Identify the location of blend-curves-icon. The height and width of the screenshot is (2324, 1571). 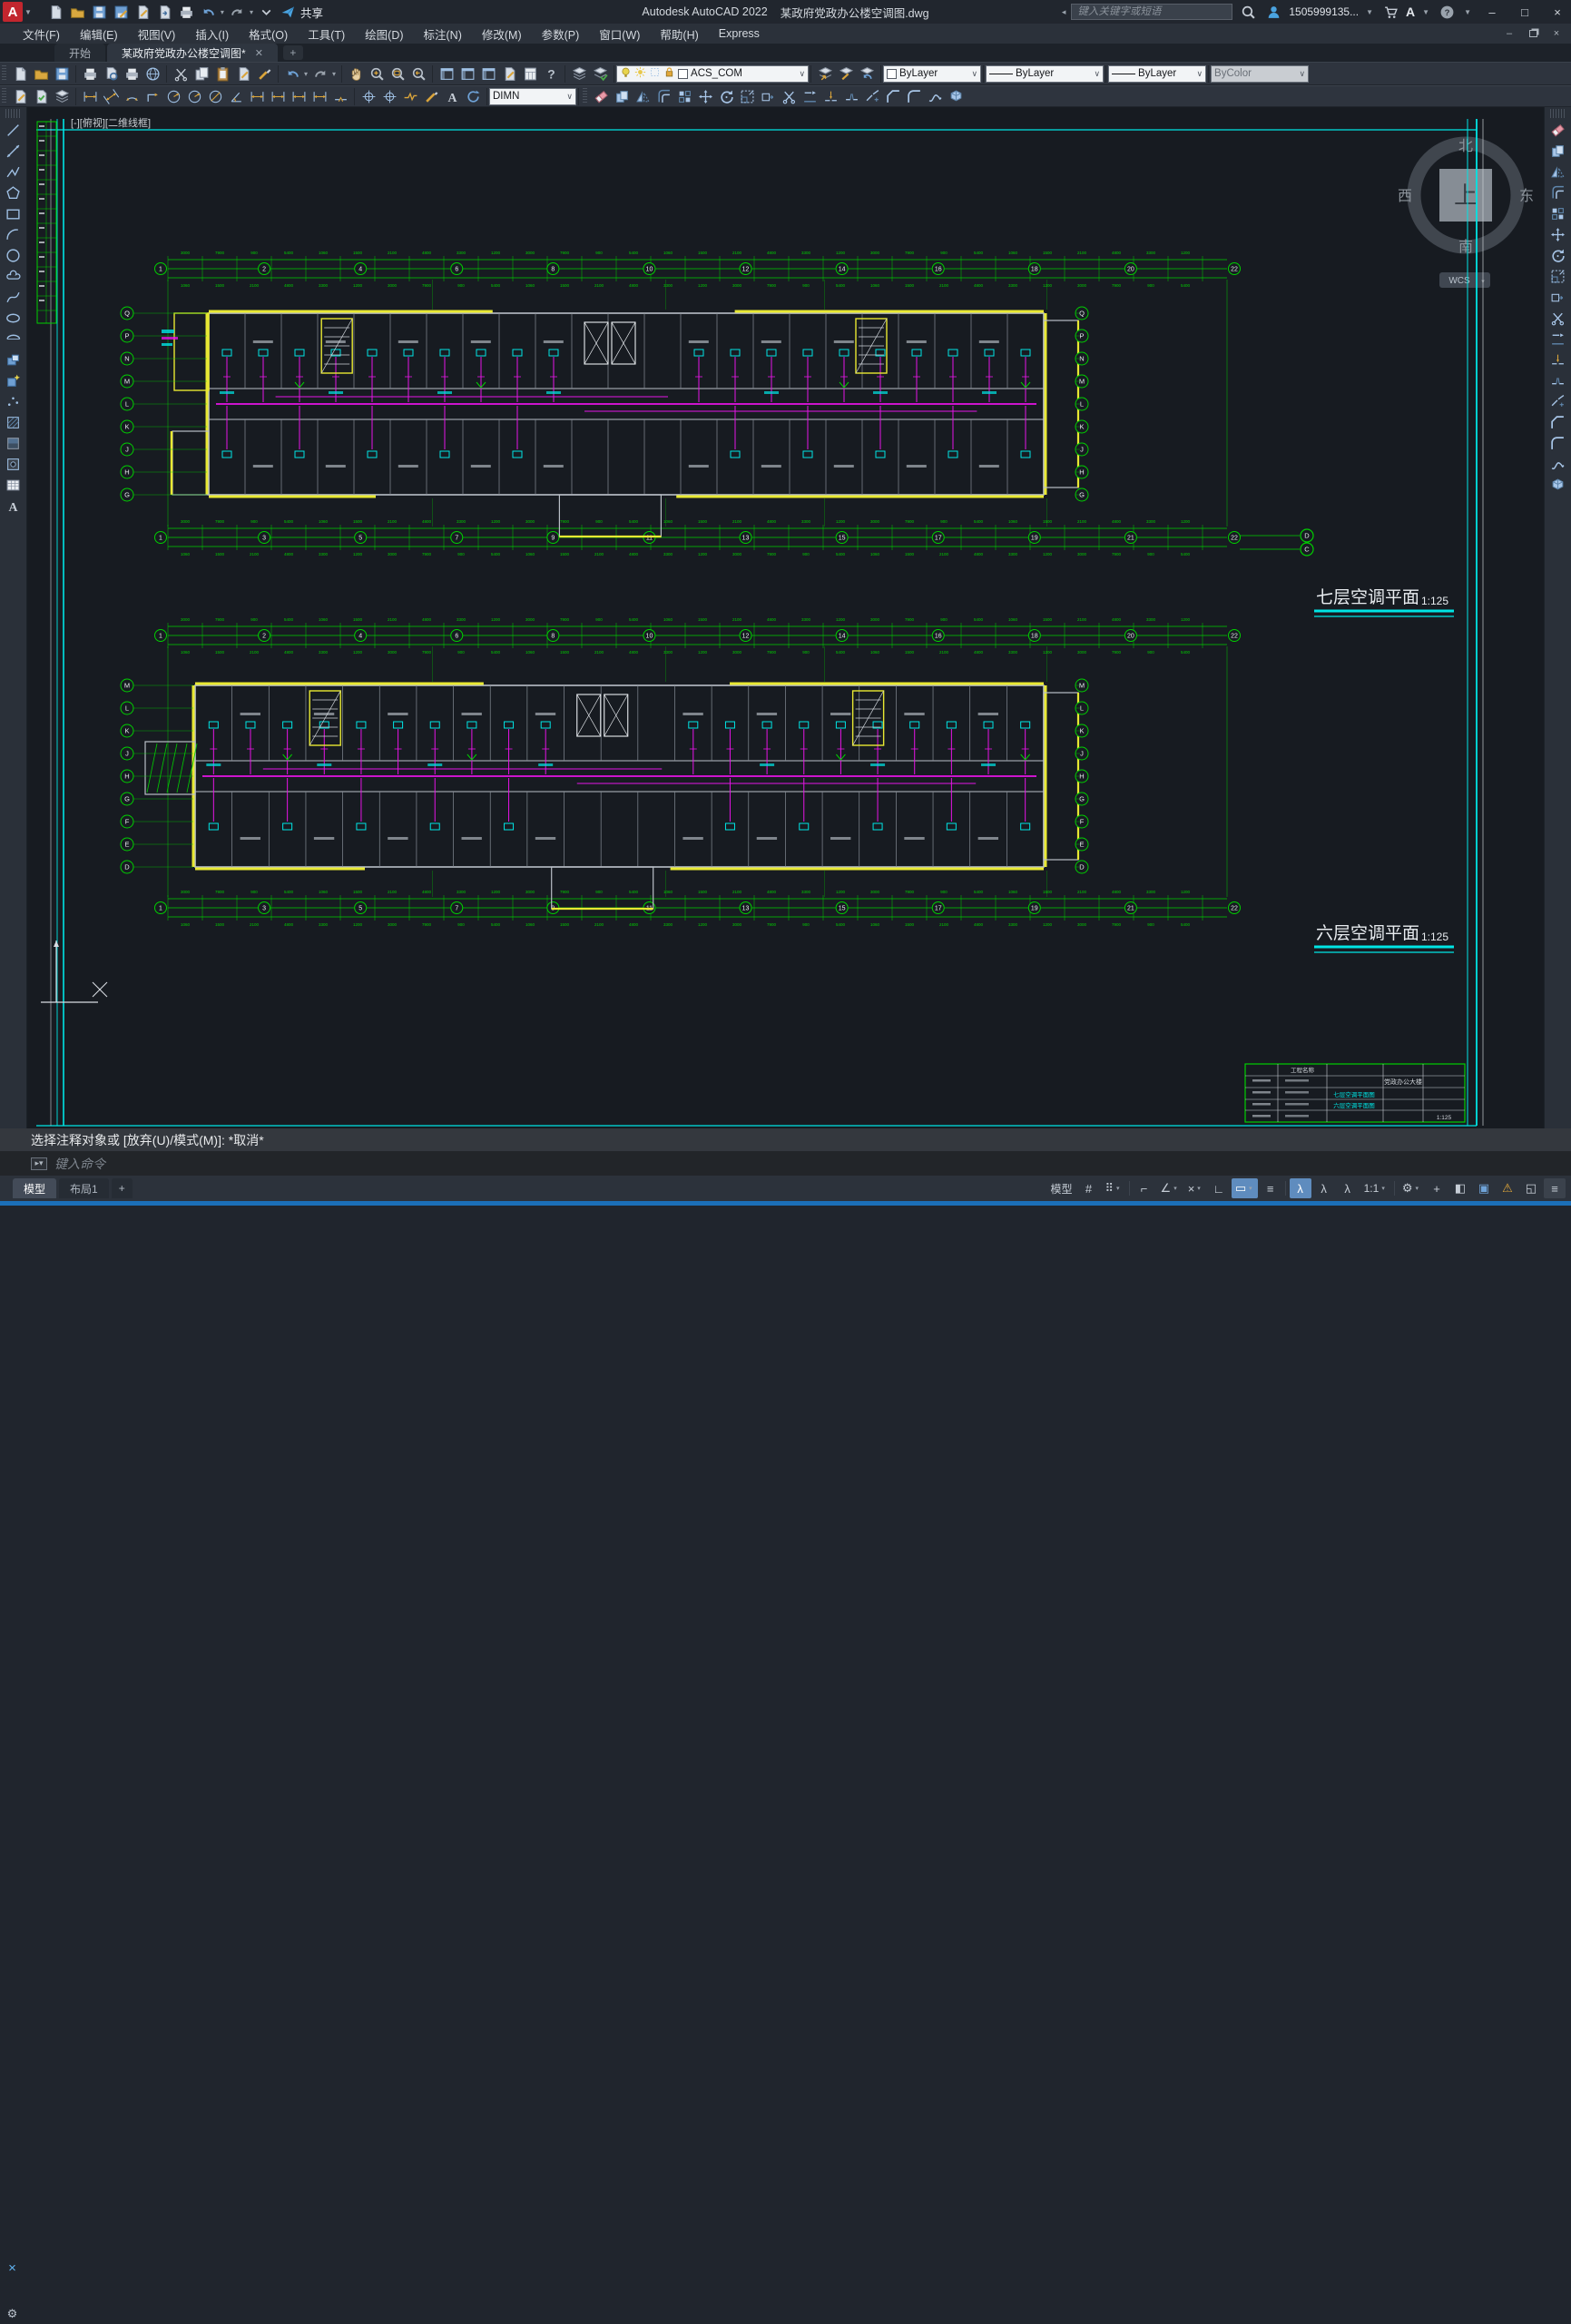
(935, 96).